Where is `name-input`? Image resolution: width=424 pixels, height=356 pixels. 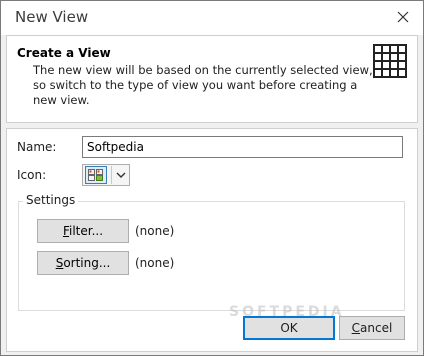 name-input is located at coordinates (242, 147).